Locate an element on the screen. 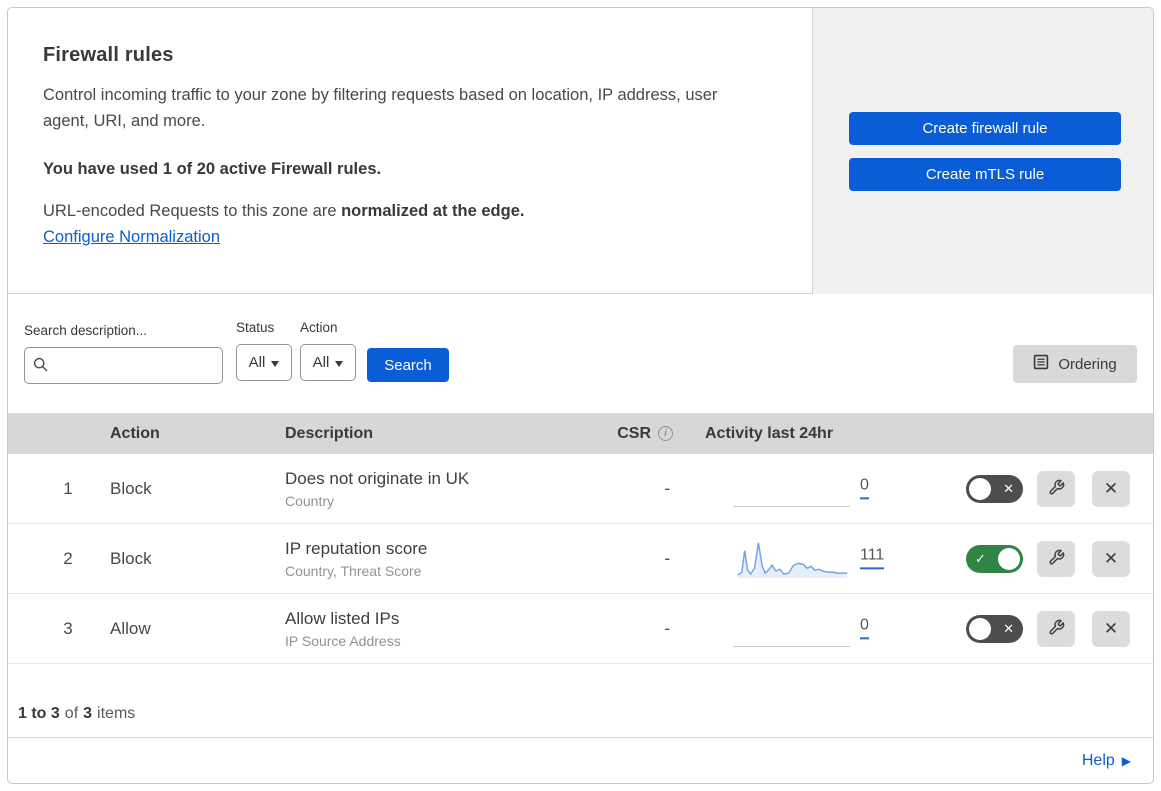  actions-panel: Create firewall rule Create mTLS rule is located at coordinates (982, 151).